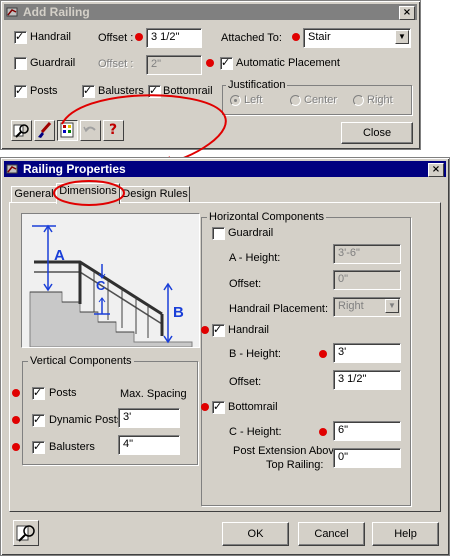 The image size is (450, 556). I want to click on ok-button: OK, so click(255, 534).